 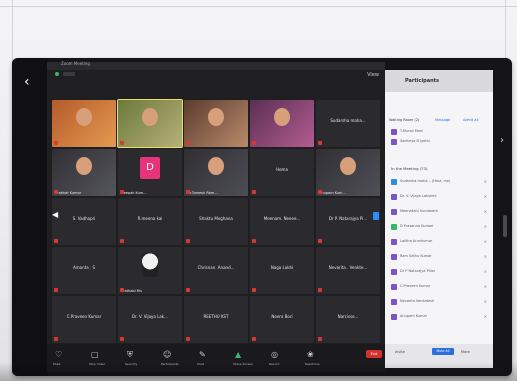 What do you see at coordinates (417, 301) in the screenshot?
I see `participant-name: Nevarita Venkatesh` at bounding box center [417, 301].